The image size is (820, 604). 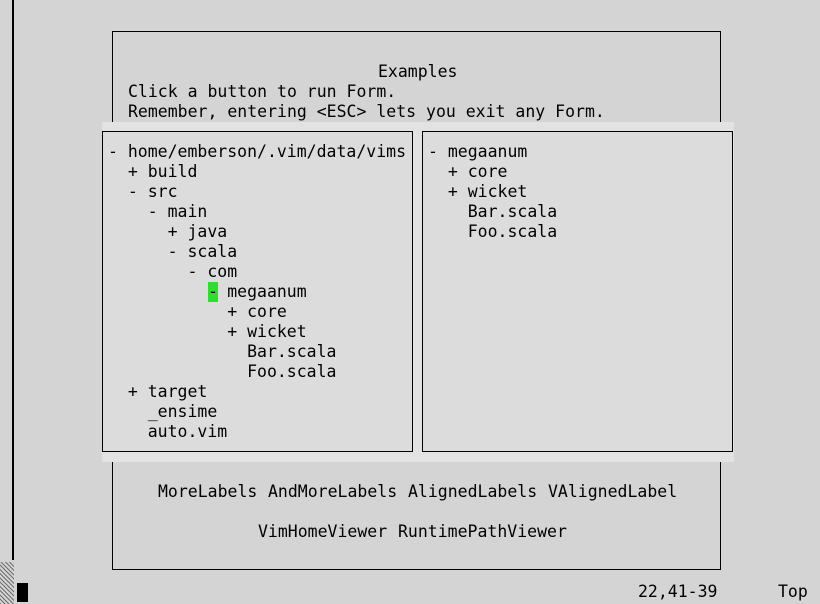 I want to click on aligned-labels-button: AlignedLabels, so click(x=472, y=492).